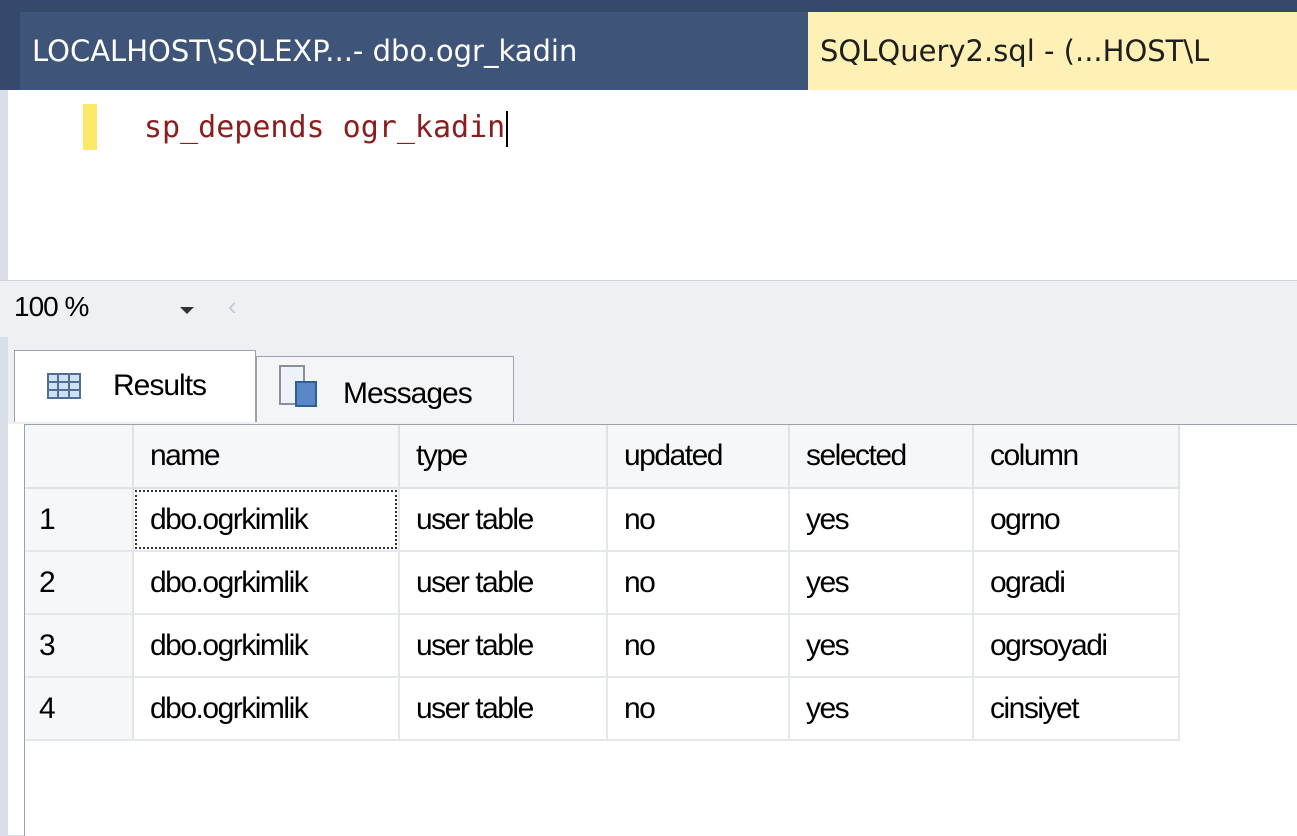 This screenshot has height=836, width=1297. Describe the element at coordinates (1076, 709) in the screenshot. I see `cell-column: cinsiyet` at that location.